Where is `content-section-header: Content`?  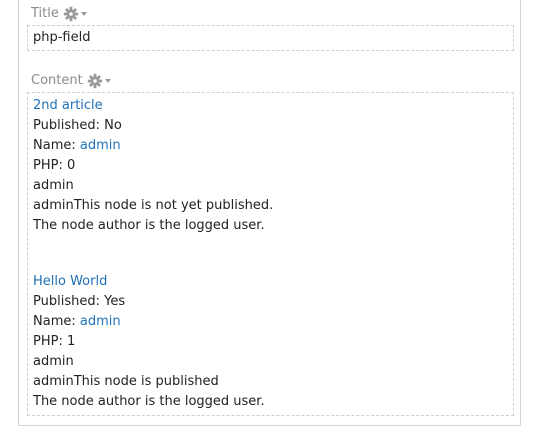
content-section-header: Content is located at coordinates (72, 81).